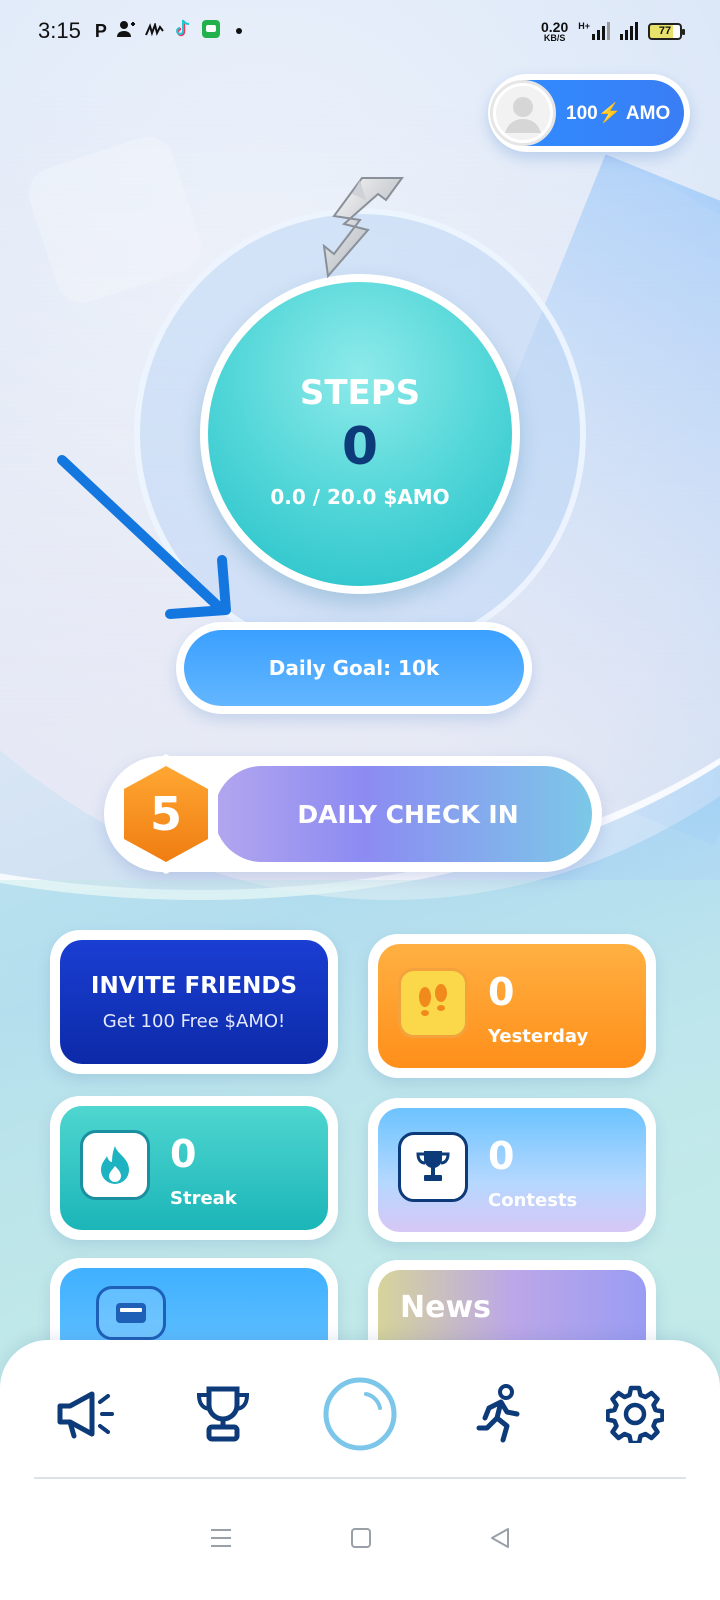  Describe the element at coordinates (183, 1154) in the screenshot. I see `streak-value: 0` at that location.